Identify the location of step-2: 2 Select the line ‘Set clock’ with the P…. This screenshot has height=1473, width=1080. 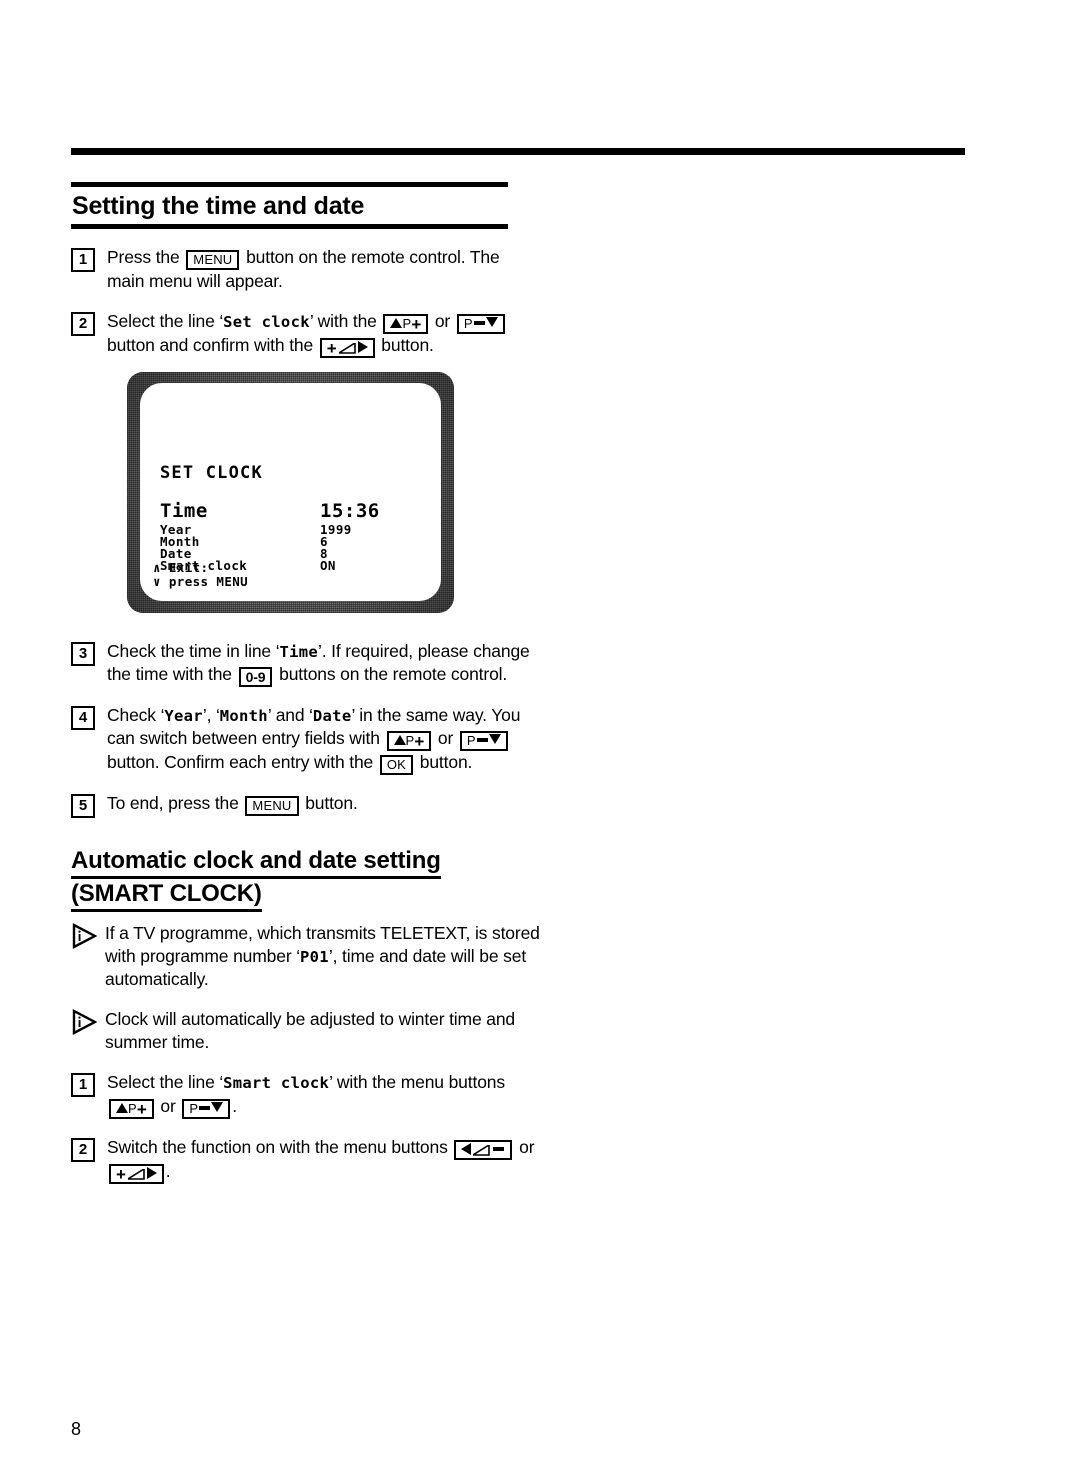
(306, 334).